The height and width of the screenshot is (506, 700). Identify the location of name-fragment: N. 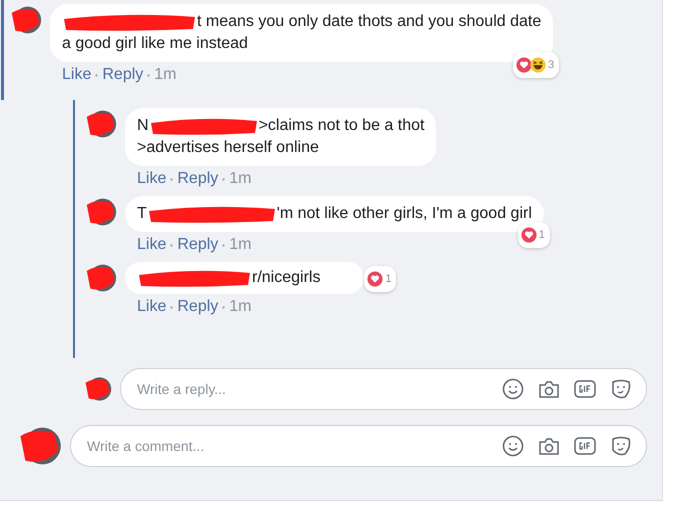
(143, 126).